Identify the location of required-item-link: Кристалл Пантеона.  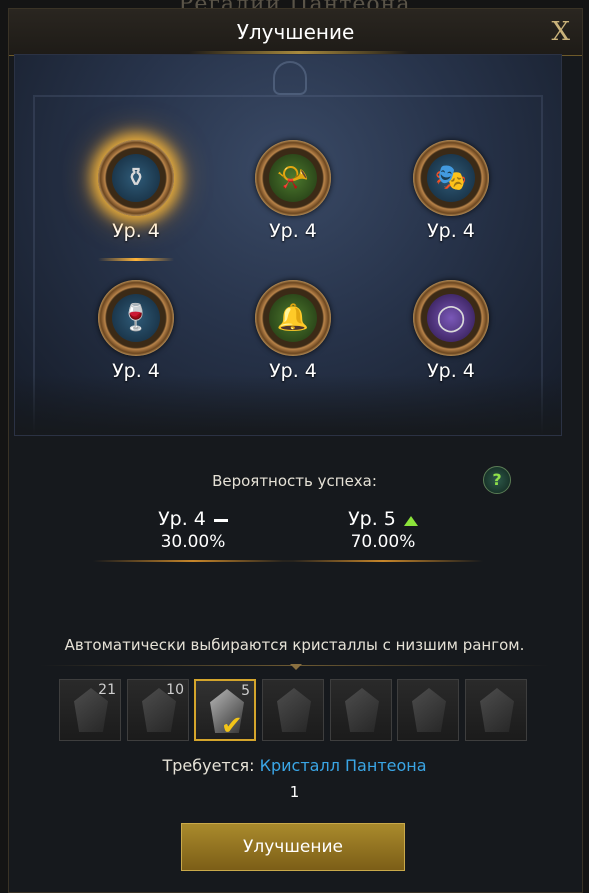
(343, 765).